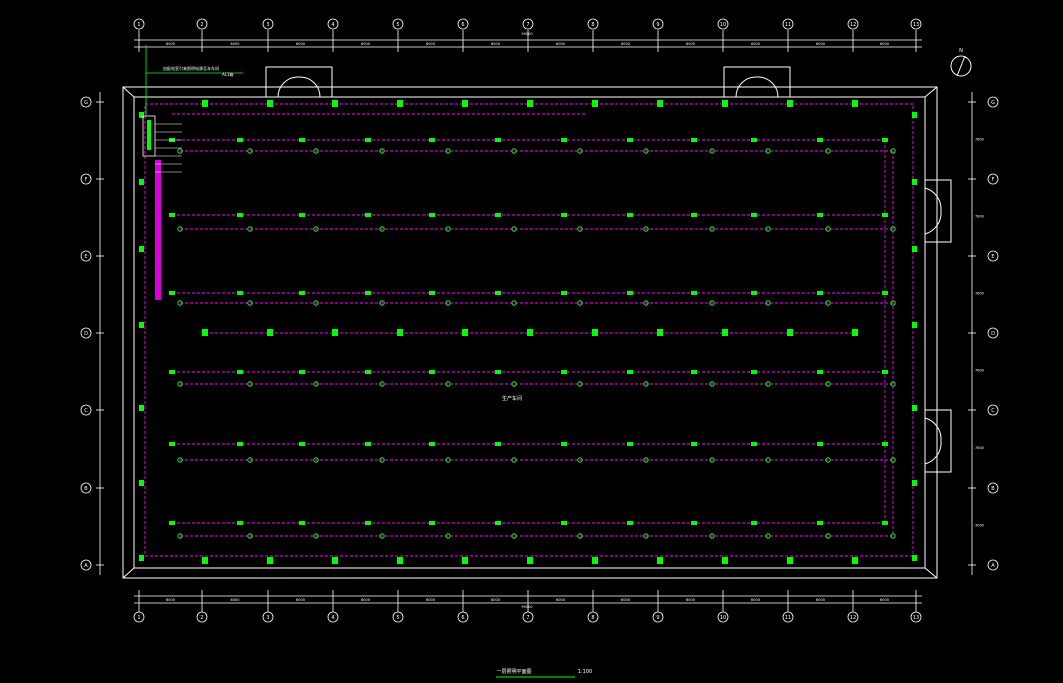  Describe the element at coordinates (933, 211) in the screenshot. I see `door-right-upper-swing` at that location.